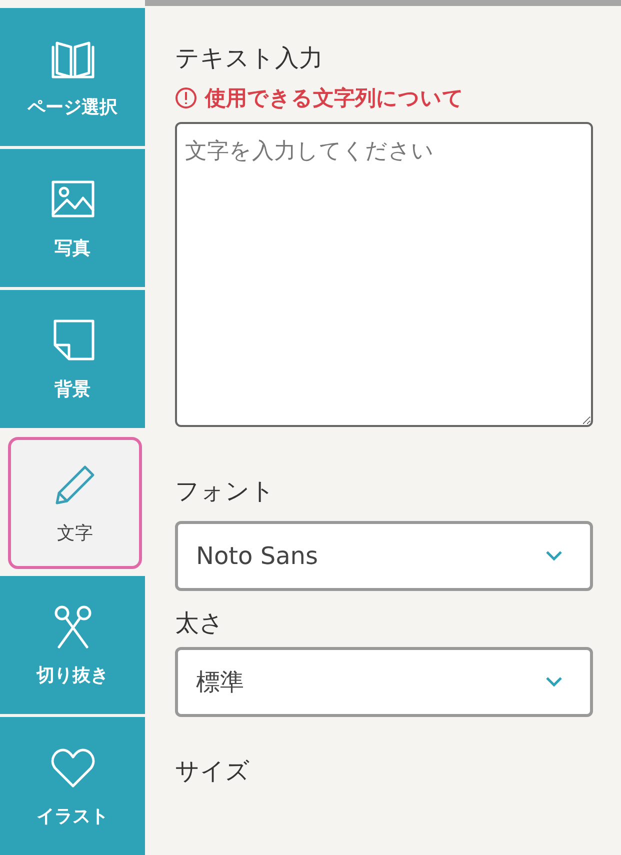  What do you see at coordinates (225, 491) in the screenshot?
I see `font-label: フォント` at bounding box center [225, 491].